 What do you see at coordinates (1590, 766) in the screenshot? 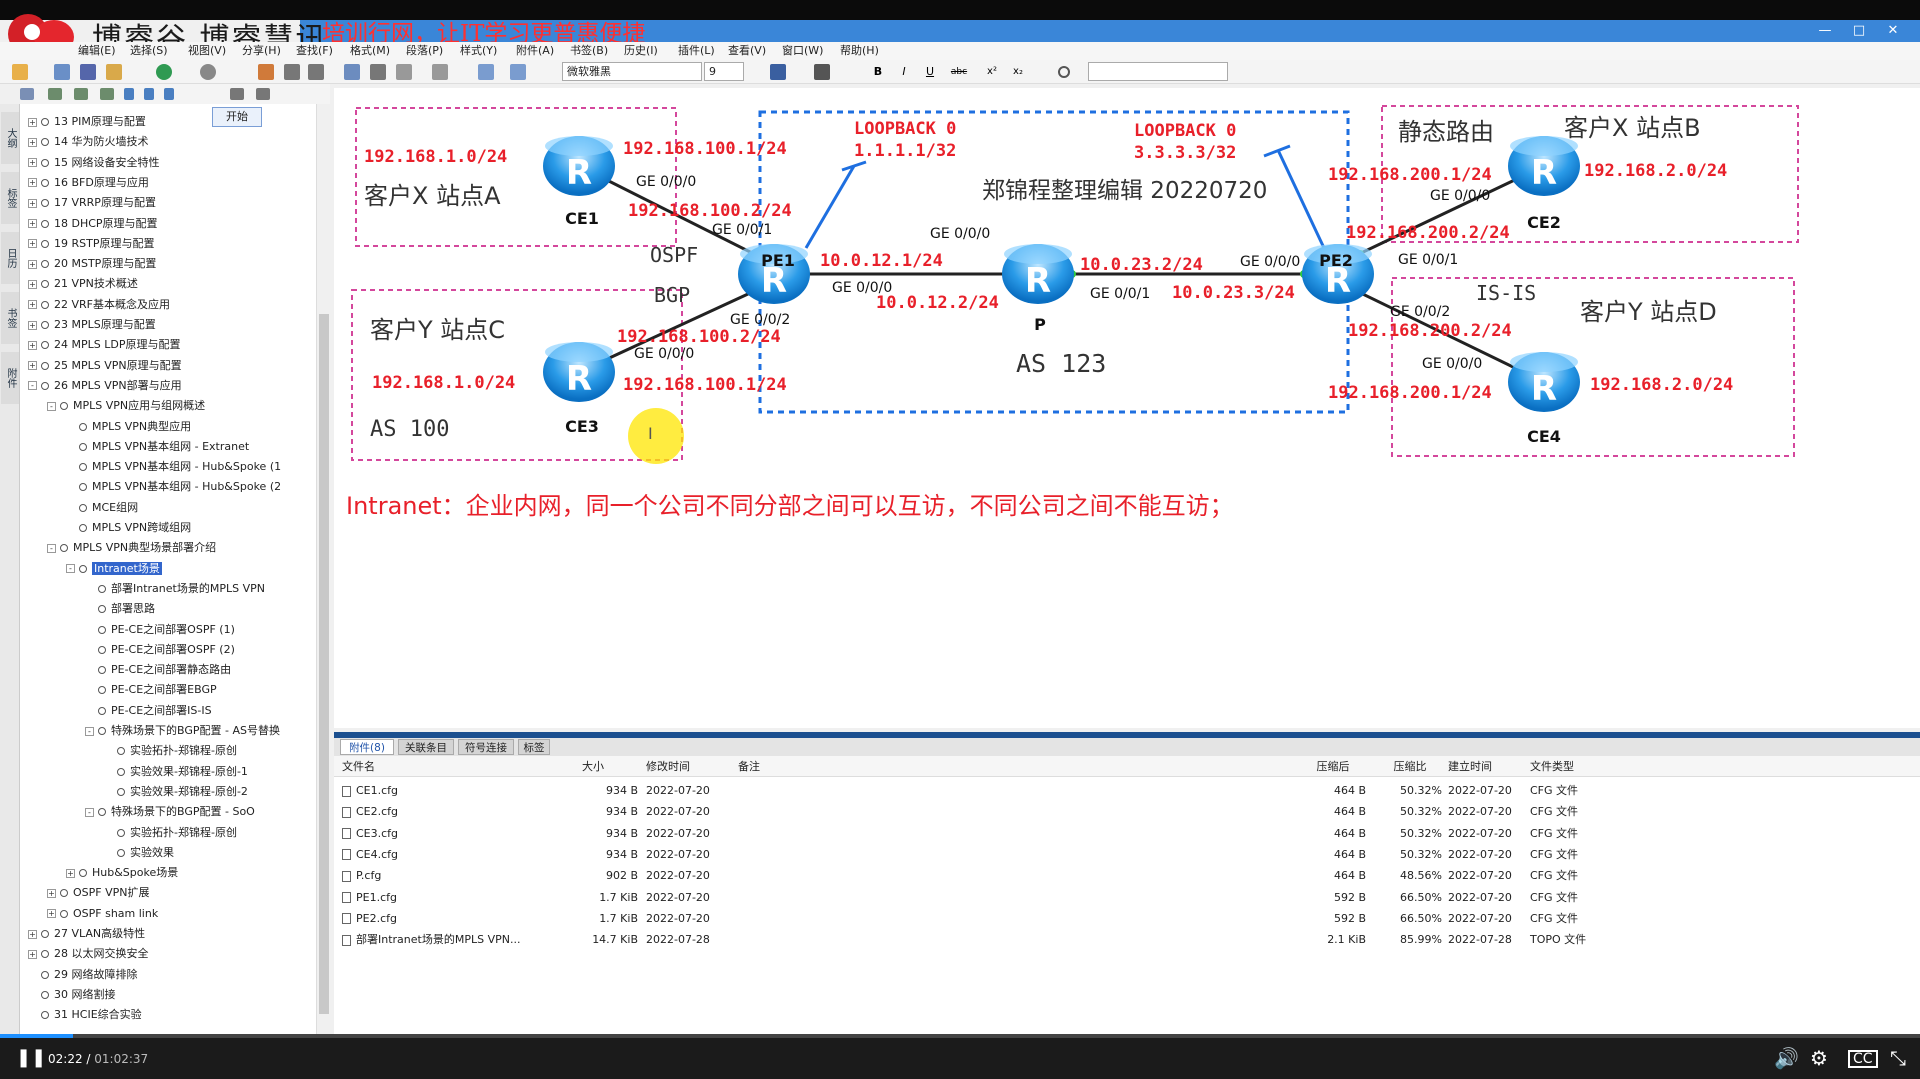
I see `column-header: 文件类型` at bounding box center [1590, 766].